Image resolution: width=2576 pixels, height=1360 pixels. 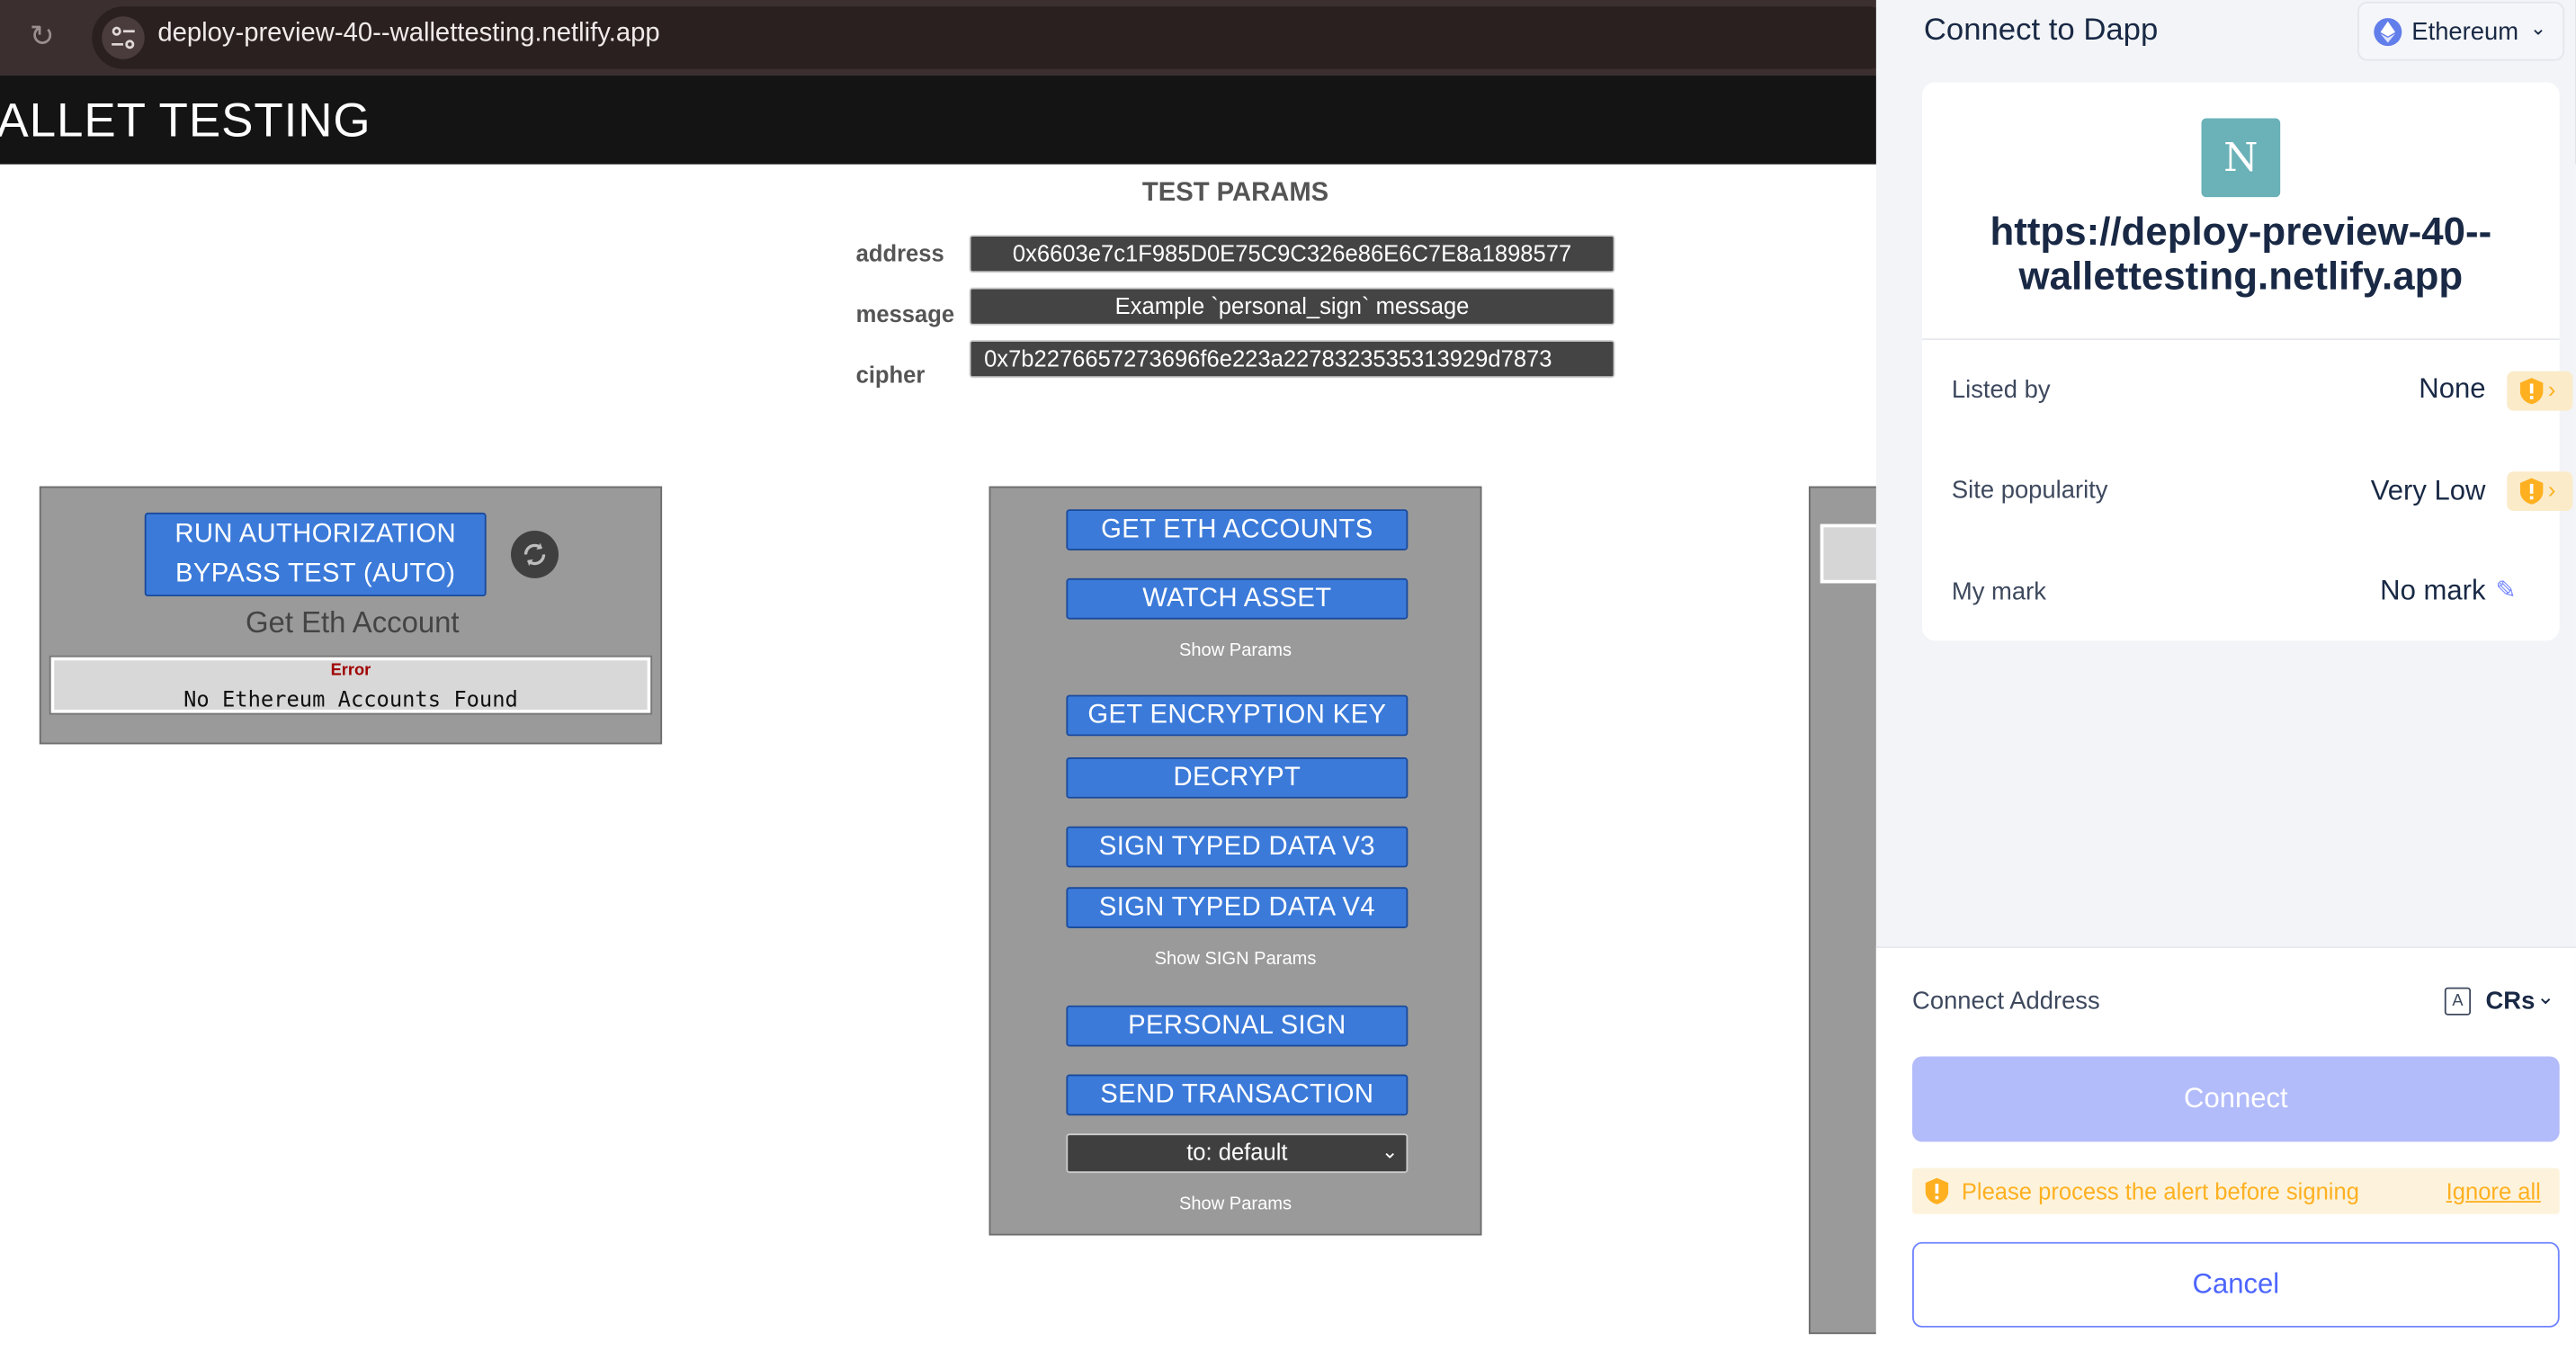 I want to click on cipher-label: cipher, so click(x=890, y=375).